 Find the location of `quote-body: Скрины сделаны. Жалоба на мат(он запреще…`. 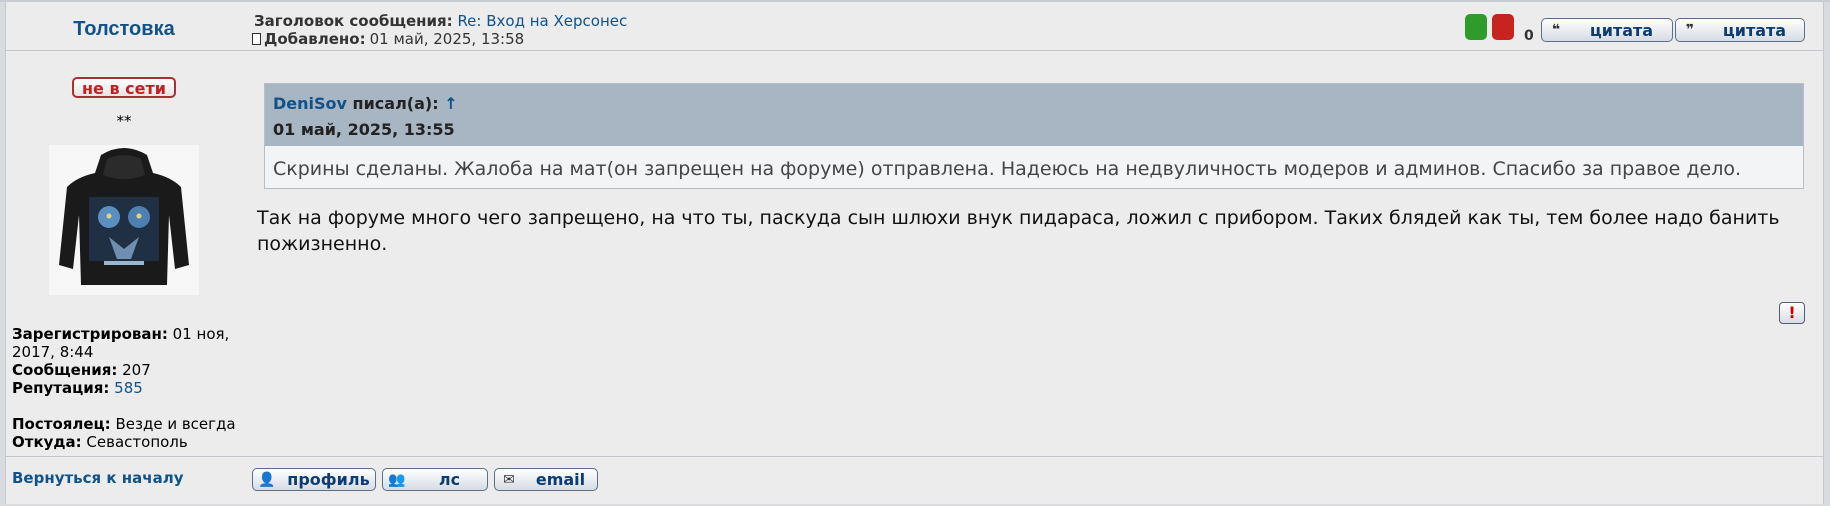

quote-body: Скрины сделаны. Жалоба на мат(он запреще… is located at coordinates (1034, 167).